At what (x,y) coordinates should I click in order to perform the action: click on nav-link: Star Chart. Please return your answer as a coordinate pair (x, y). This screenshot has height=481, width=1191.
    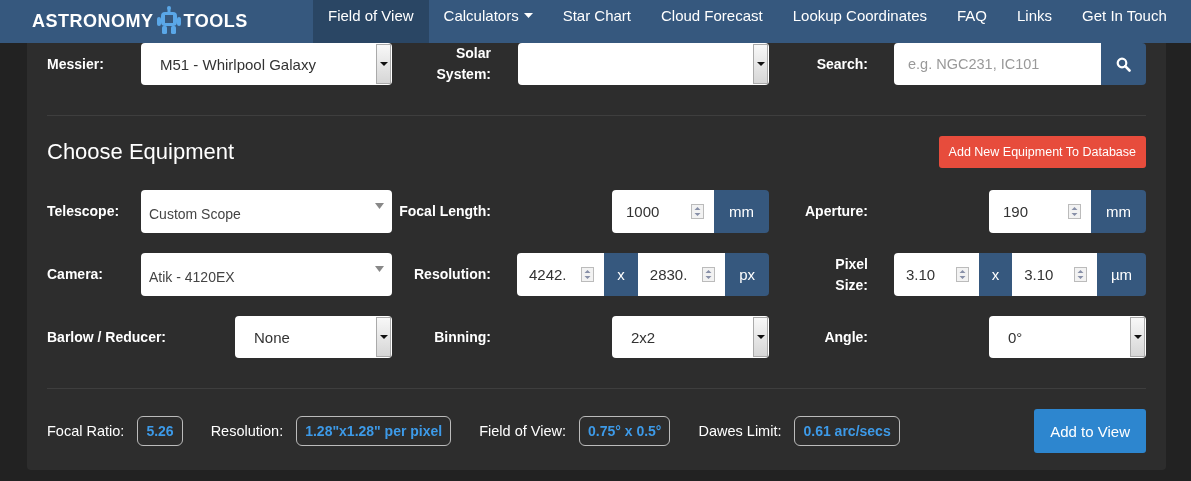
    Looking at the image, I should click on (596, 21).